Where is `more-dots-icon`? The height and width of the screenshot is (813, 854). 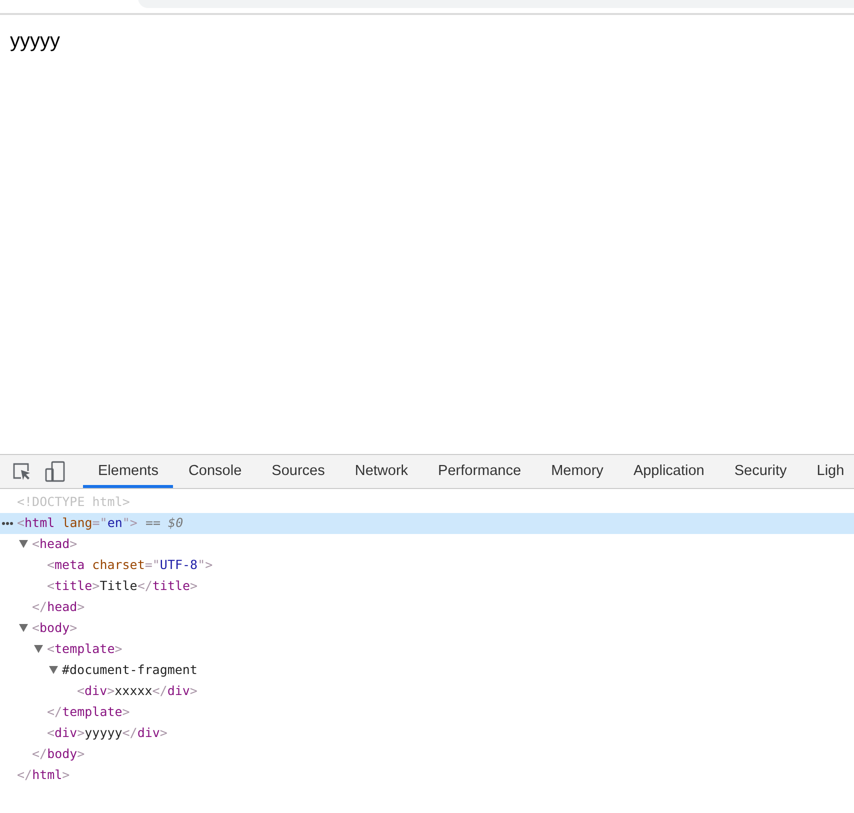
more-dots-icon is located at coordinates (7, 523).